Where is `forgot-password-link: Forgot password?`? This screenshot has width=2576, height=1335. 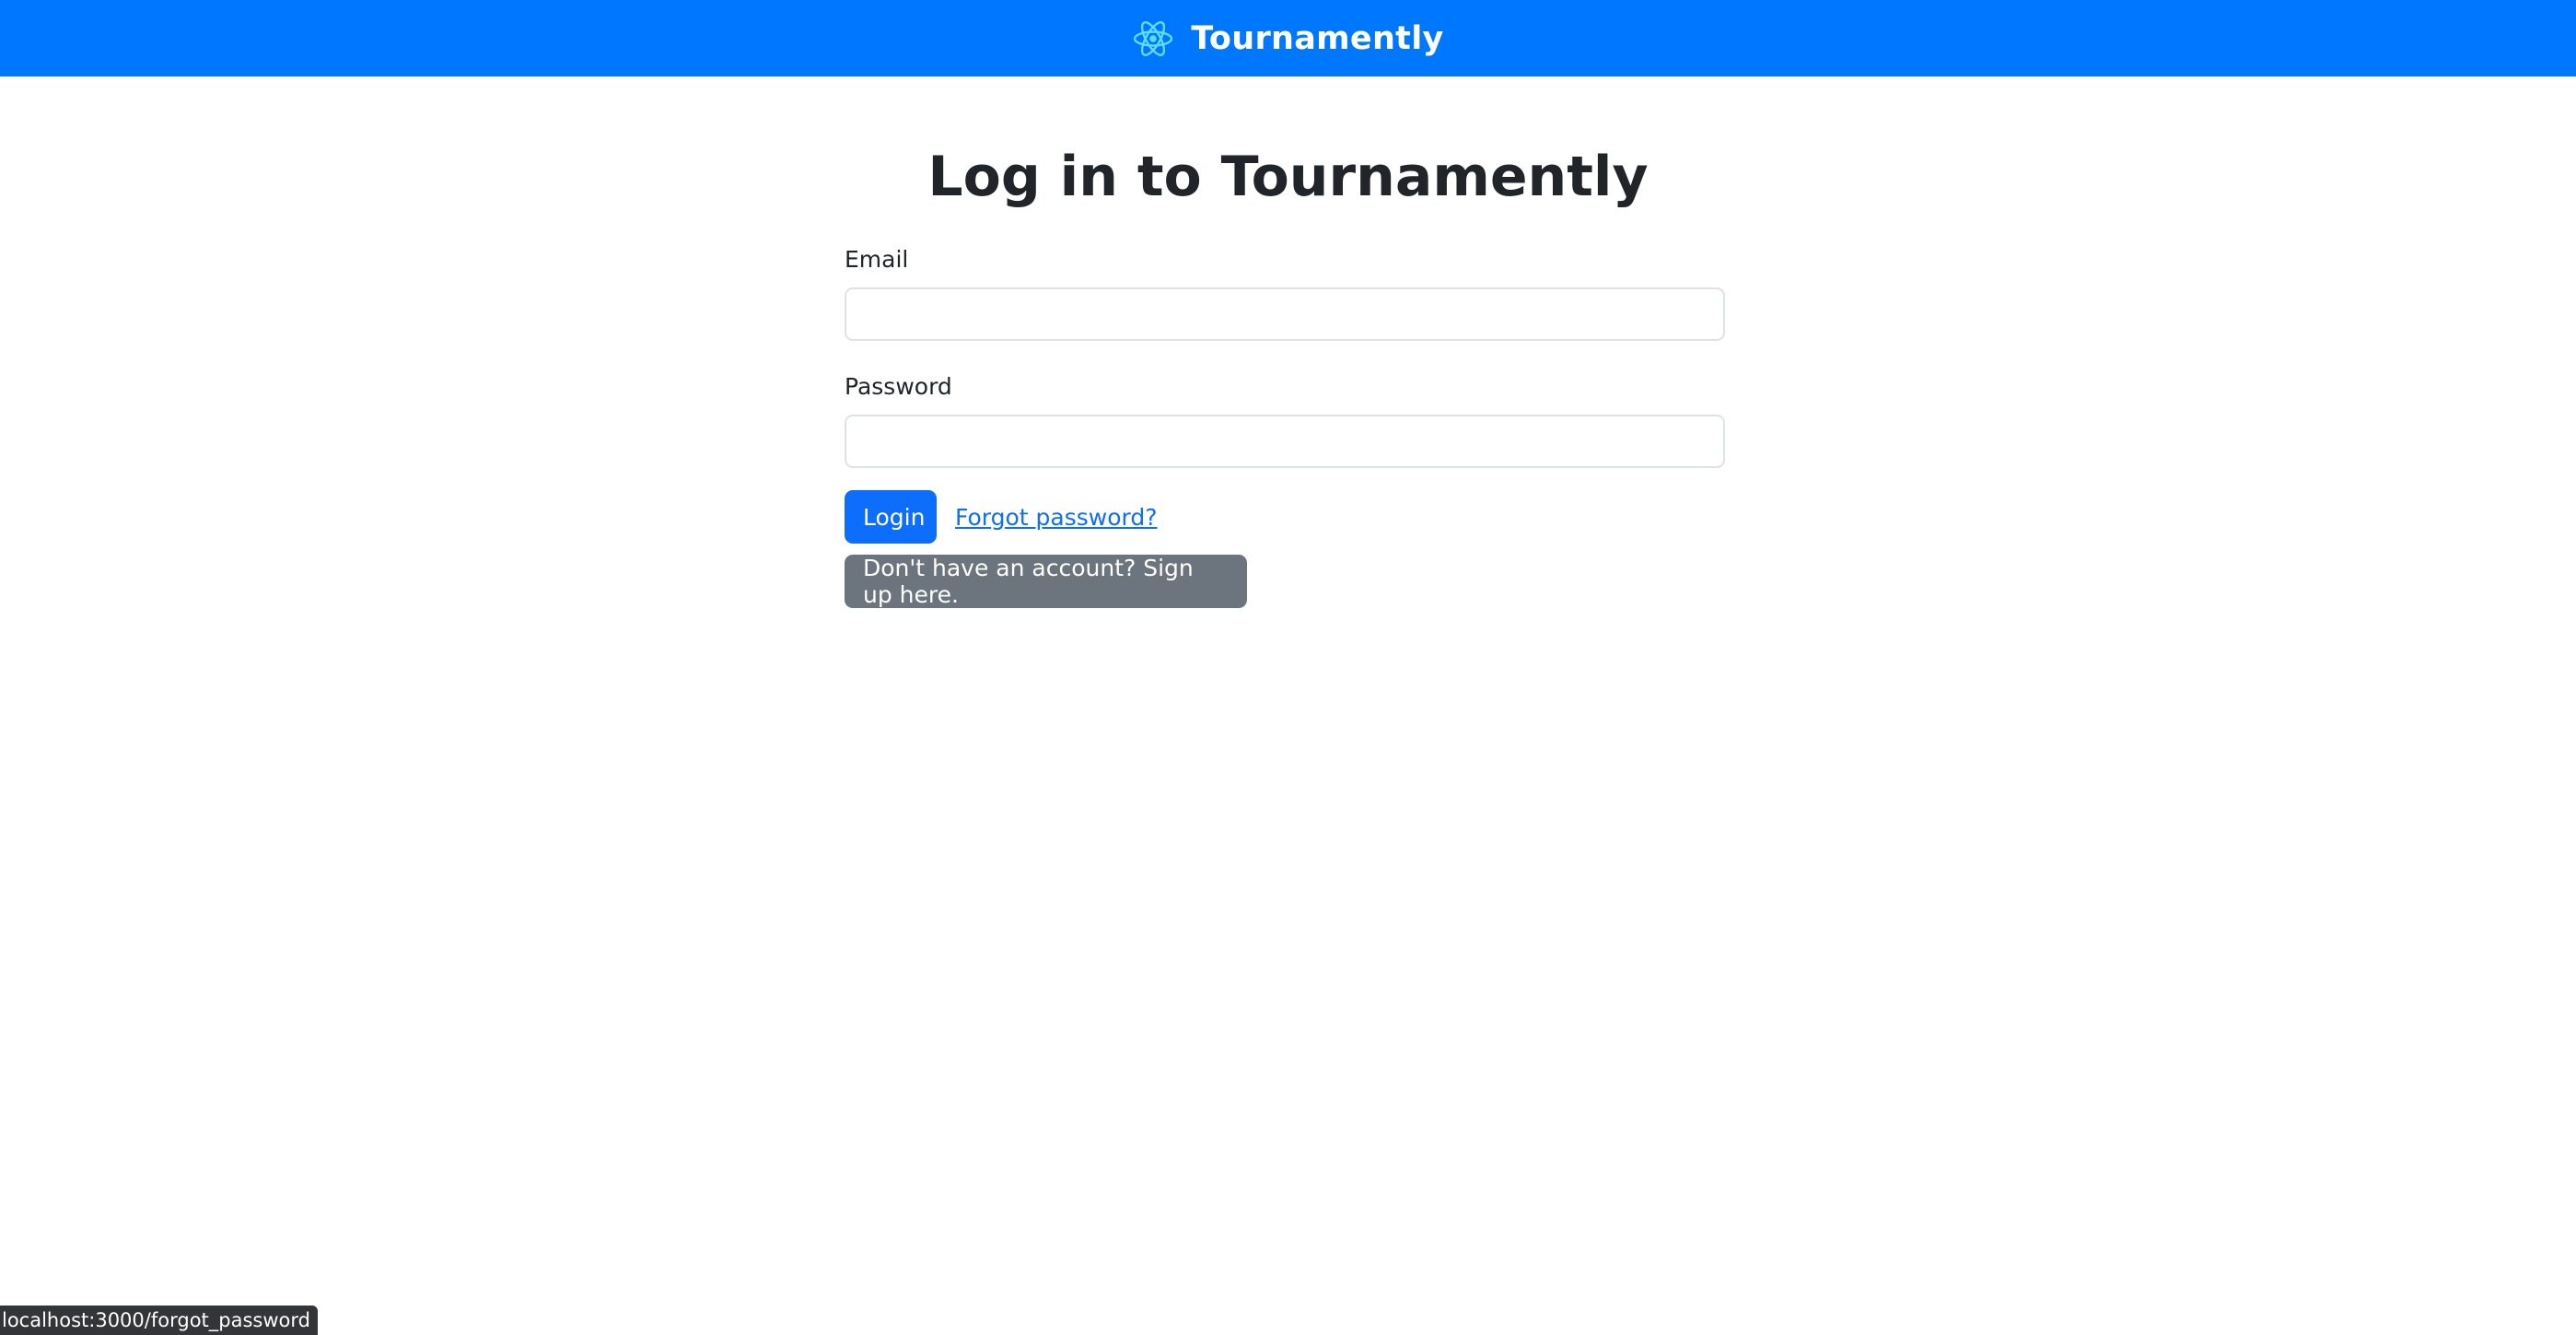
forgot-password-link: Forgot password? is located at coordinates (1056, 517).